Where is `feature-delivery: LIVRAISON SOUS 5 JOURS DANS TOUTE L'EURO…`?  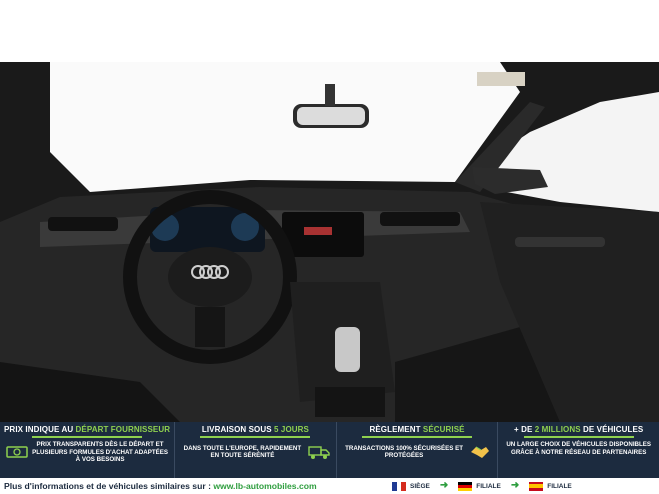
feature-delivery: LIVRAISON SOUS 5 JOURS DANS TOUTE L'EURO… is located at coordinates (256, 450).